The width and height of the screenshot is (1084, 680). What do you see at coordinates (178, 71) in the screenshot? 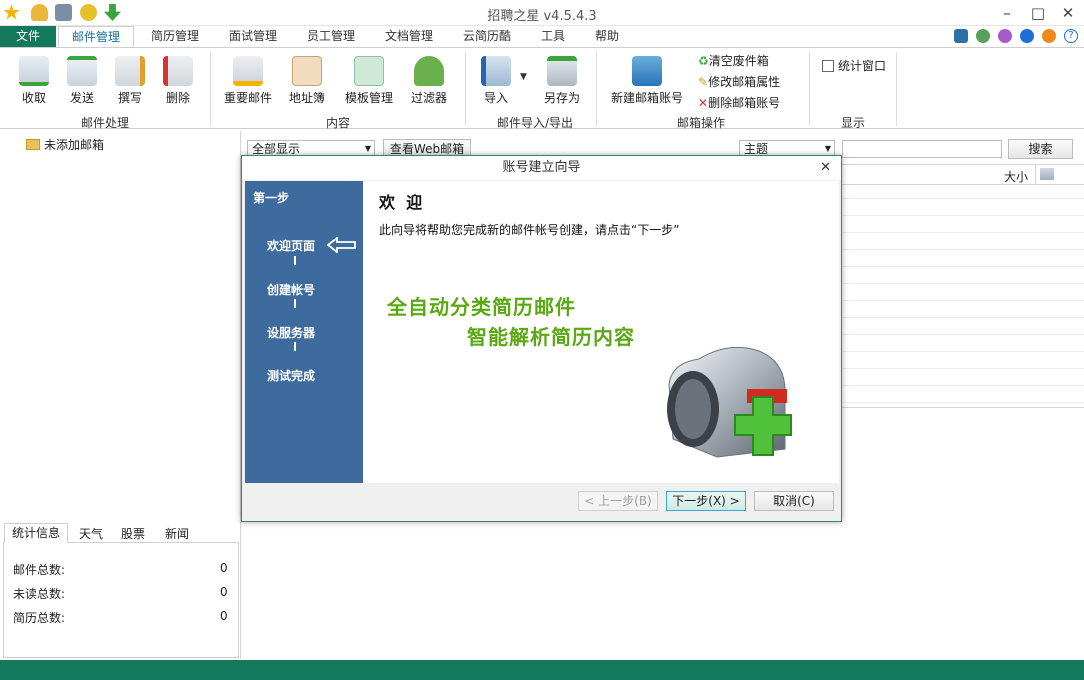
I see `delete-icon` at bounding box center [178, 71].